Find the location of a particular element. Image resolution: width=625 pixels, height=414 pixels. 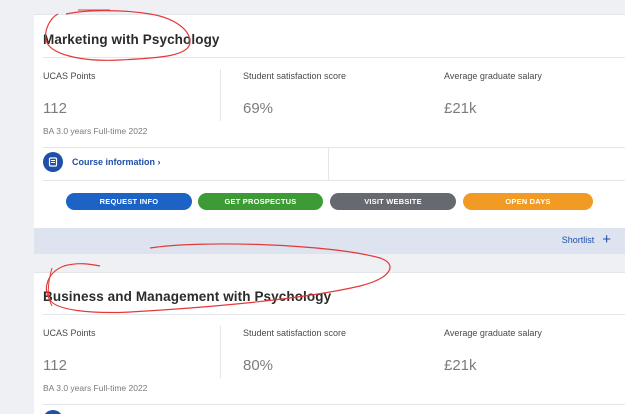

satisfaction-value: 80% is located at coordinates (258, 365).